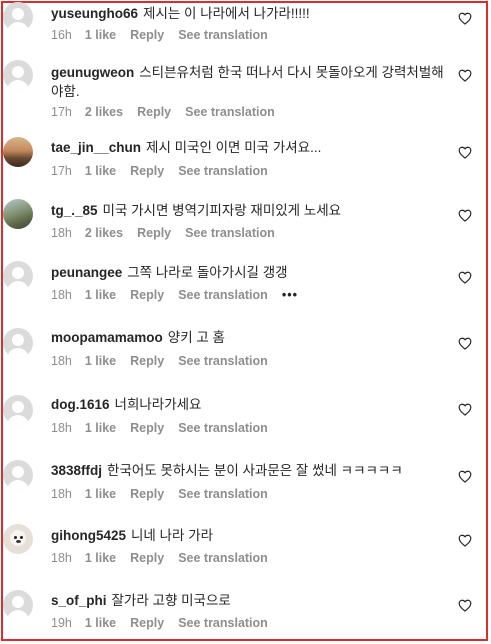 This screenshot has height=644, width=491. Describe the element at coordinates (158, 404) in the screenshot. I see `comment-text: 너희나라가세요` at that location.